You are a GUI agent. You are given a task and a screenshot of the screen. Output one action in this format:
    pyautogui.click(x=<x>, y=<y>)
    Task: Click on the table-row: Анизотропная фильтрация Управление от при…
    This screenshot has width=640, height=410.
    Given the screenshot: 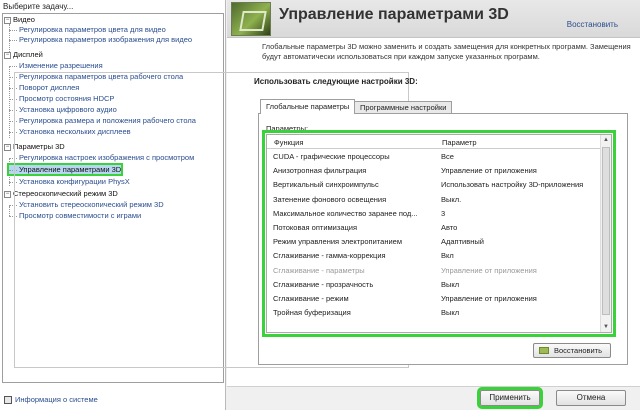 What is the action you would take?
    pyautogui.click(x=434, y=171)
    